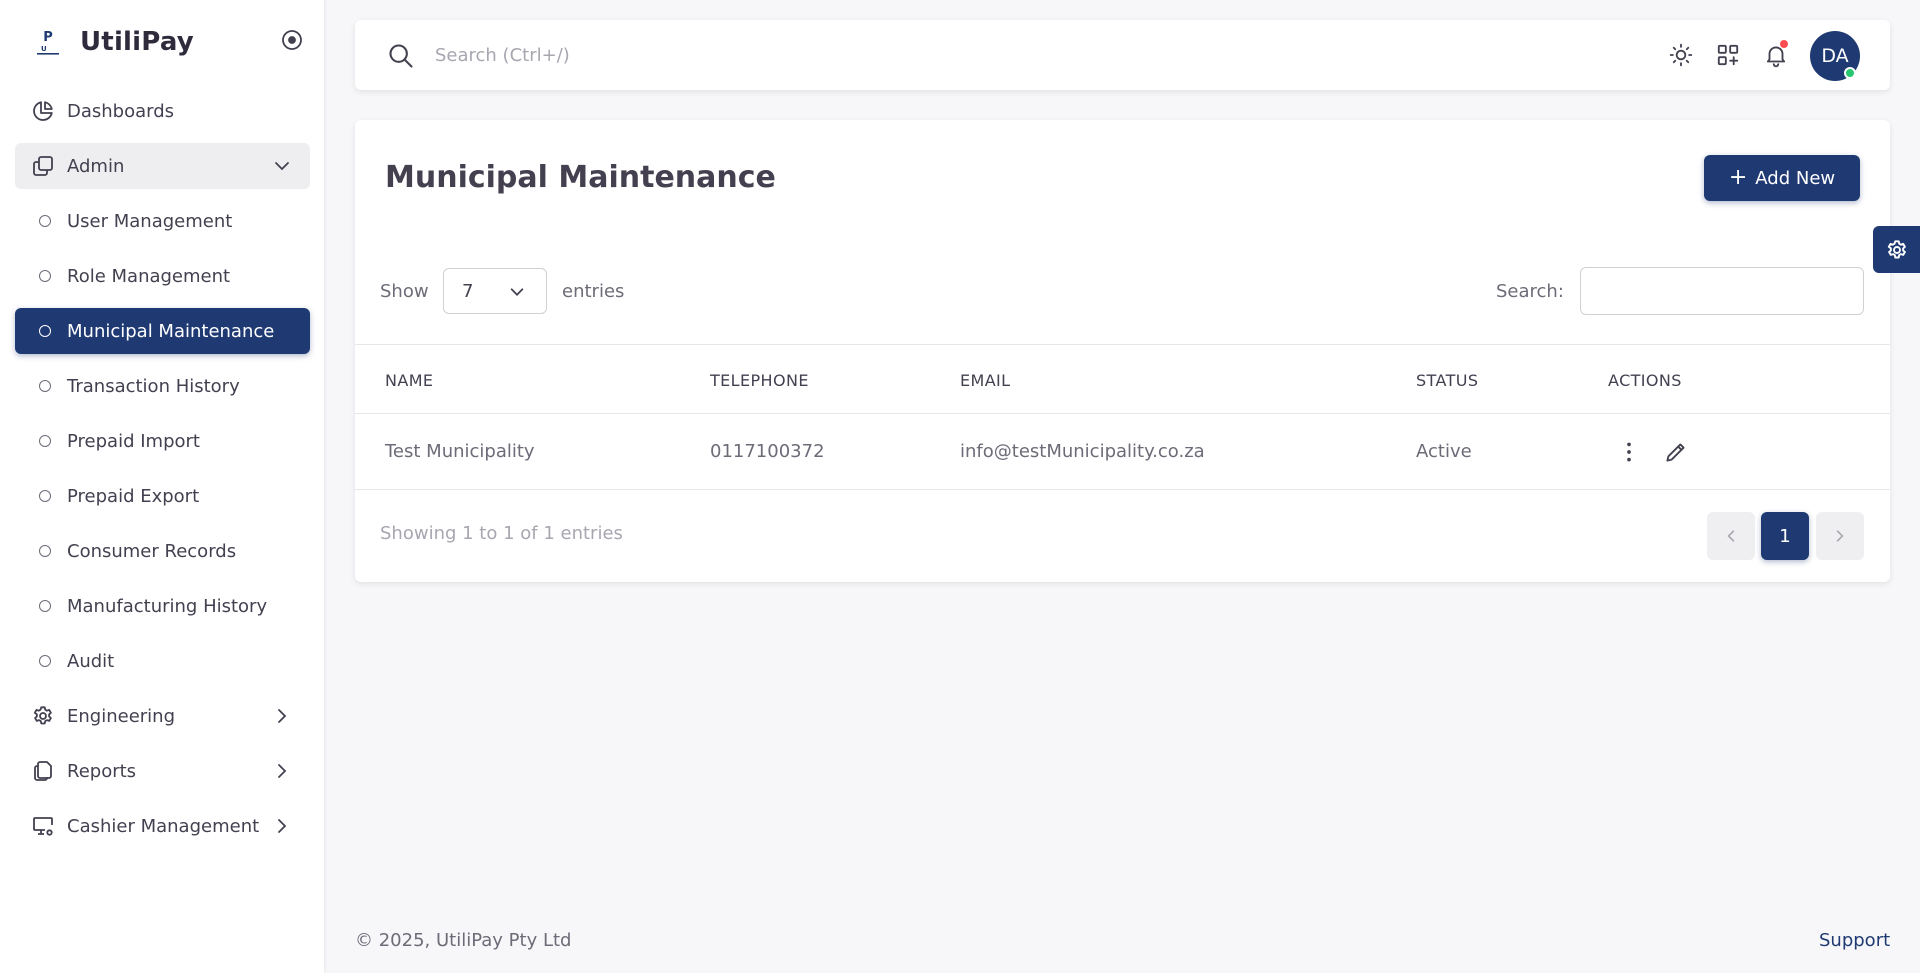  I want to click on footer-support-link: Support, so click(1854, 940).